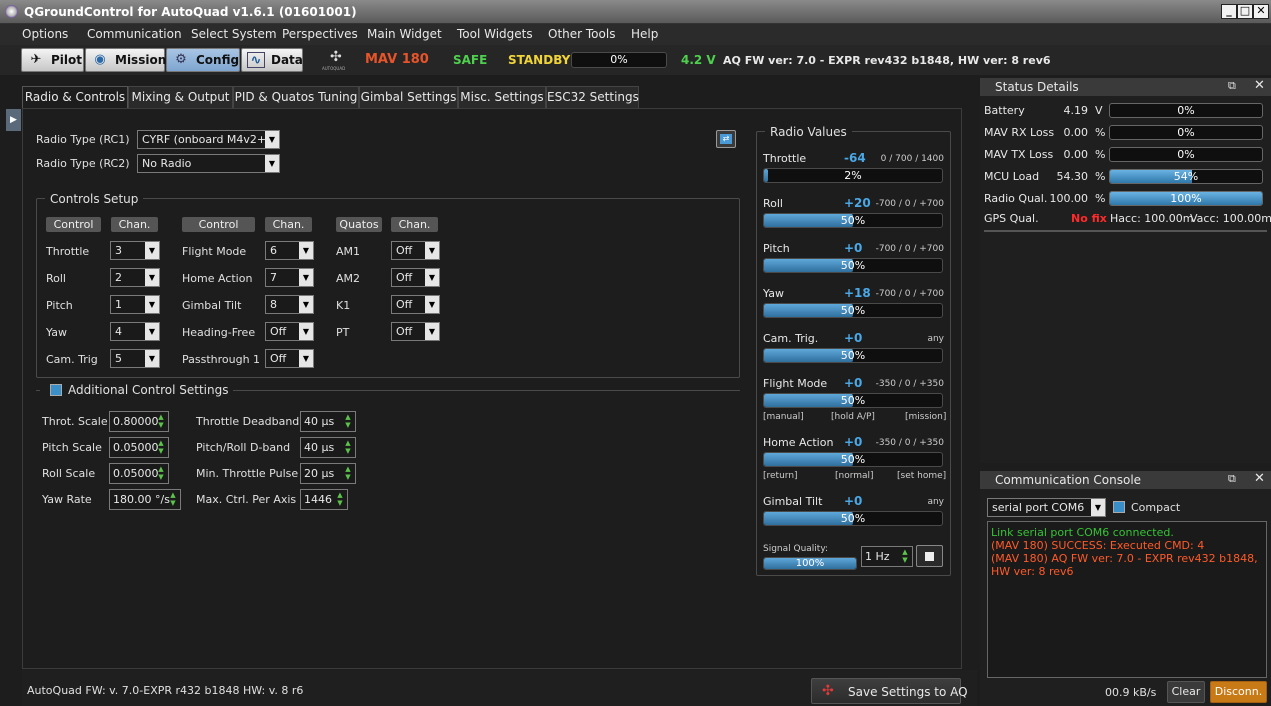  Describe the element at coordinates (929, 556) in the screenshot. I see `stop-button` at that location.